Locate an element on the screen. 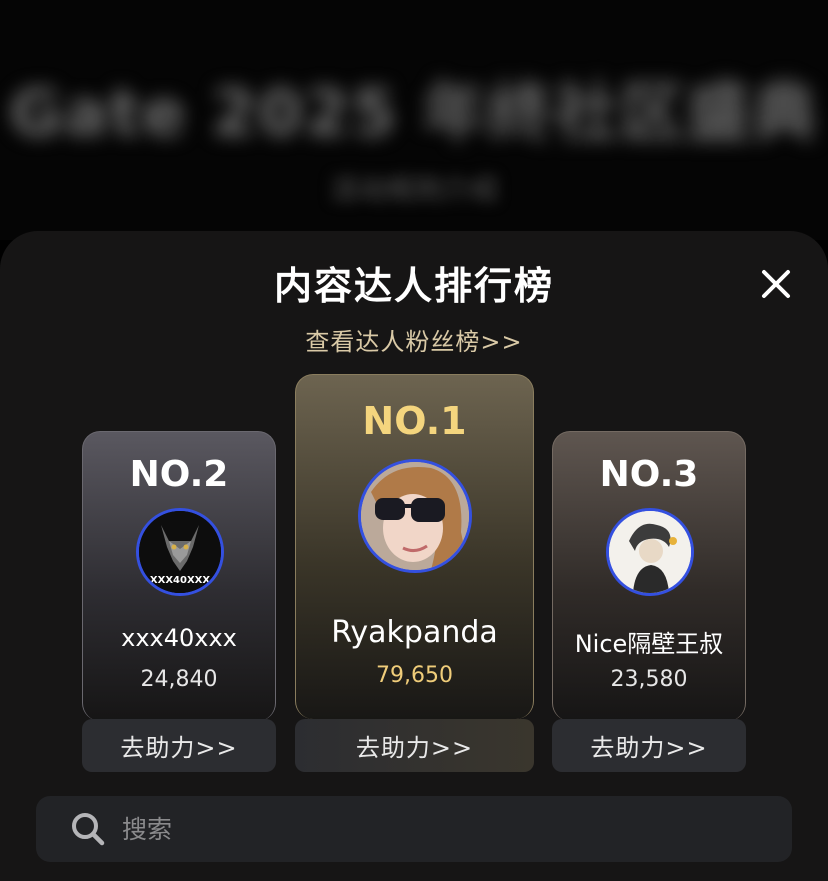 The width and height of the screenshot is (828, 881). support-button-2: 去助力>> is located at coordinates (179, 745).